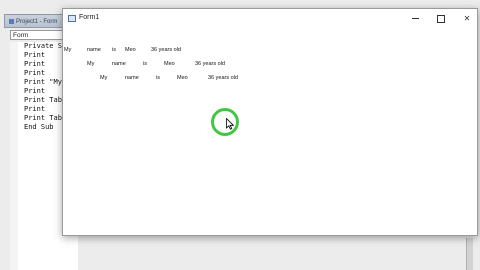  What do you see at coordinates (89, 17) in the screenshot?
I see `form-title: Form1` at bounding box center [89, 17].